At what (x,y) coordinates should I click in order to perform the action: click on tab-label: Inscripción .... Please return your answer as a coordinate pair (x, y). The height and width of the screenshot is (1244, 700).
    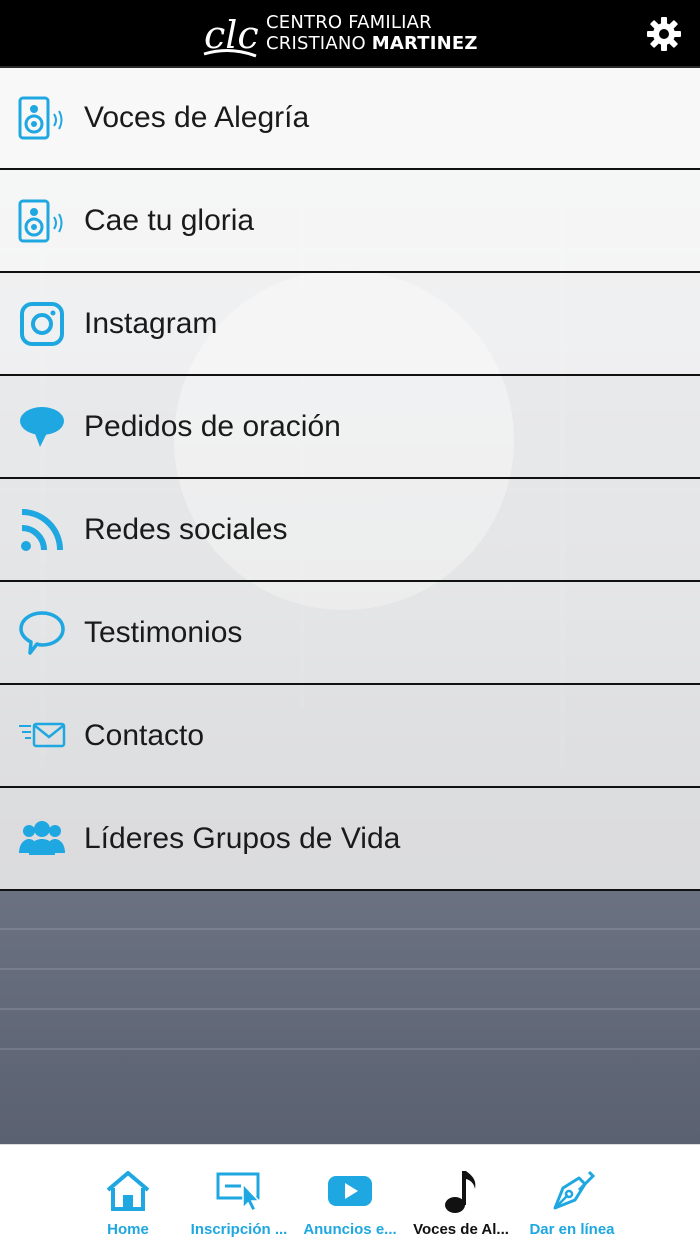
    Looking at the image, I should click on (239, 1229).